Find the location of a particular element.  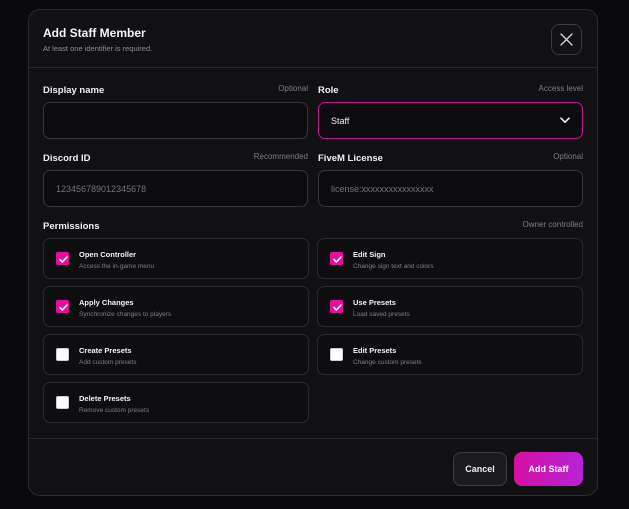

permission-description: Change custom presets is located at coordinates (387, 362).